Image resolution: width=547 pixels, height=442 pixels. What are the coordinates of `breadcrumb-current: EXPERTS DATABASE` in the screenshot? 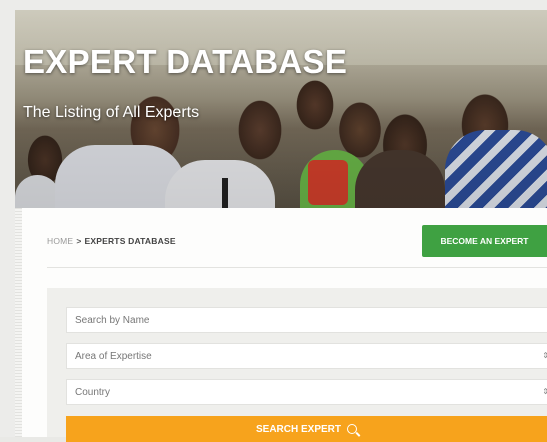 It's located at (130, 241).